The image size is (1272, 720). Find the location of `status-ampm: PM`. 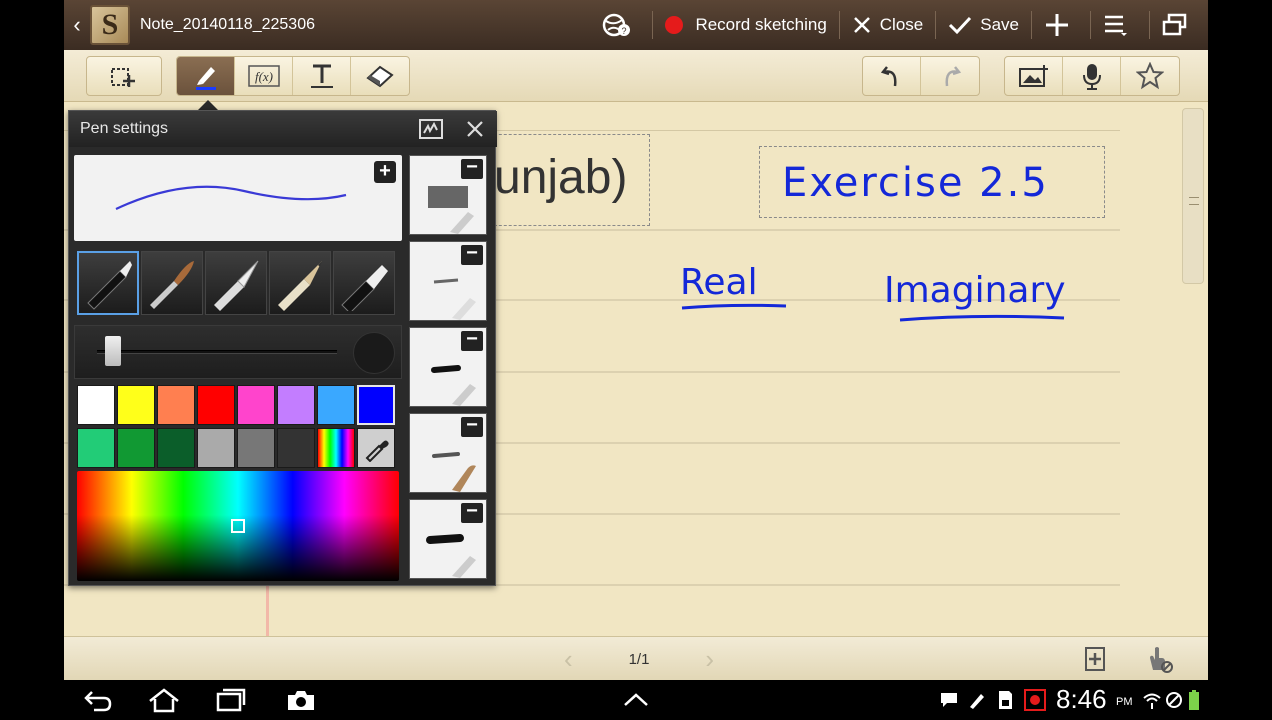

status-ampm: PM is located at coordinates (1124, 702).